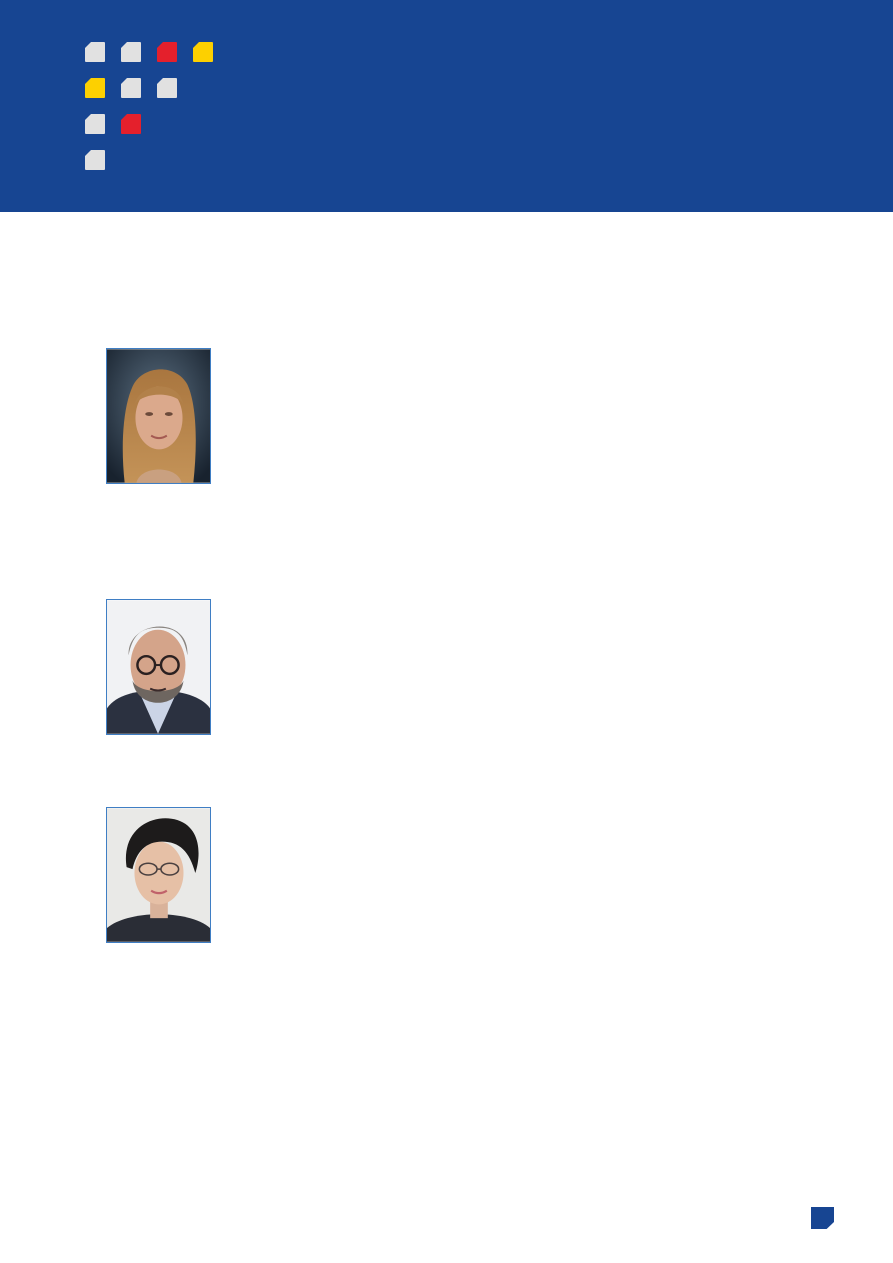 This screenshot has width=893, height=1263. Describe the element at coordinates (822, 1218) in the screenshot. I see `page-corner-mark-icon` at that location.